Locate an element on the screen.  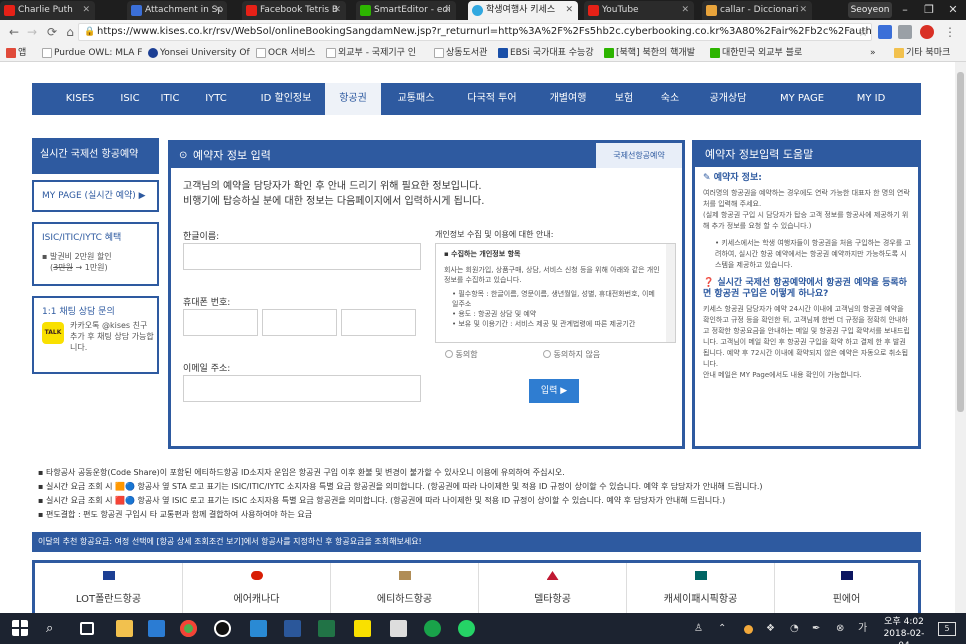
profile-button: Seoyeon is located at coordinates (870, 10).